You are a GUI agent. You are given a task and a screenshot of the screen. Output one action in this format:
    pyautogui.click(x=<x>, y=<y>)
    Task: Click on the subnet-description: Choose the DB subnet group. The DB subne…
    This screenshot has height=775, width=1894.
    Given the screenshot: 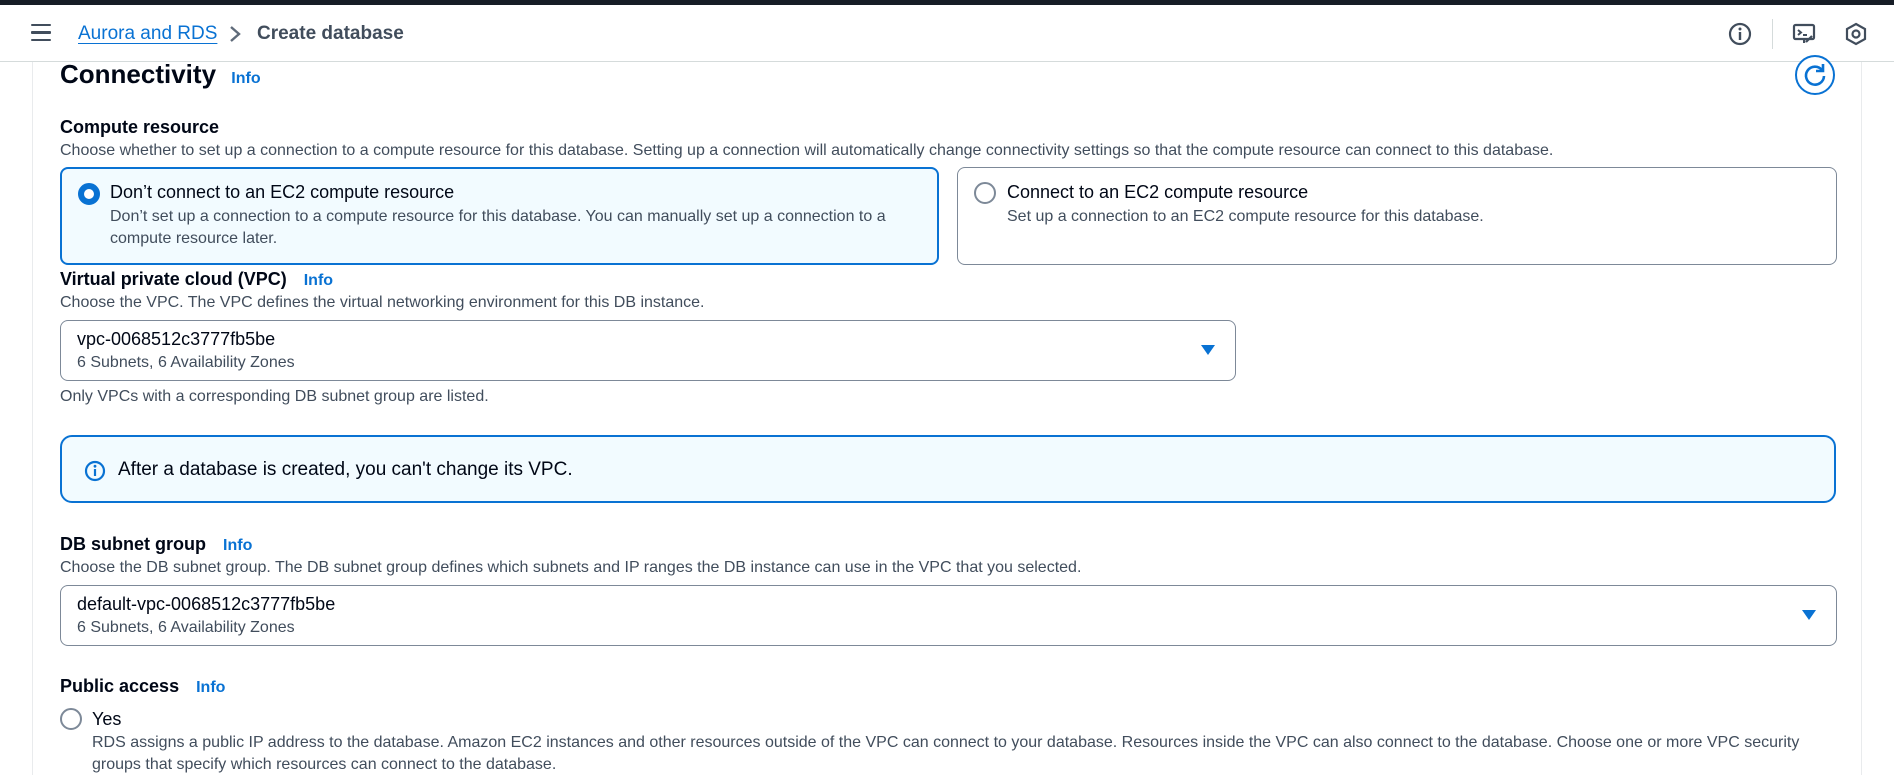 What is the action you would take?
    pyautogui.click(x=571, y=567)
    